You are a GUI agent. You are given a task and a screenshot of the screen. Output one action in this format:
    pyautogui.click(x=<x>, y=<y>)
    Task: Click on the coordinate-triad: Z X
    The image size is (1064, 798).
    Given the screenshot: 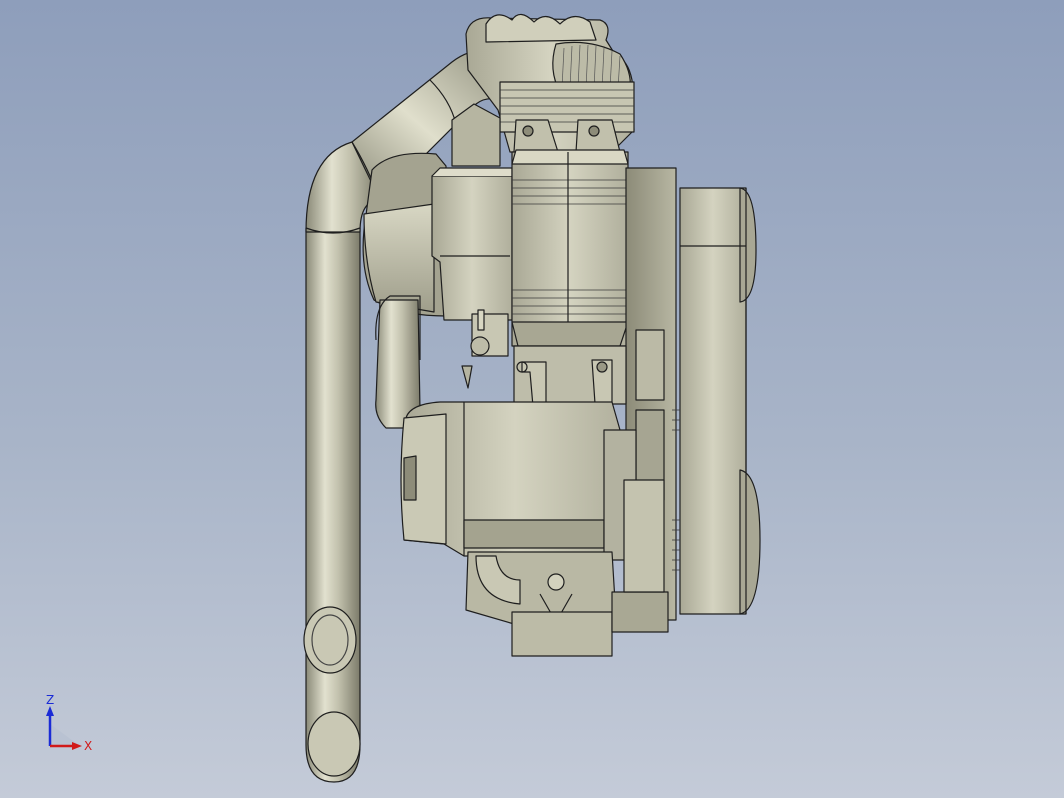 What is the action you would take?
    pyautogui.click(x=69, y=723)
    